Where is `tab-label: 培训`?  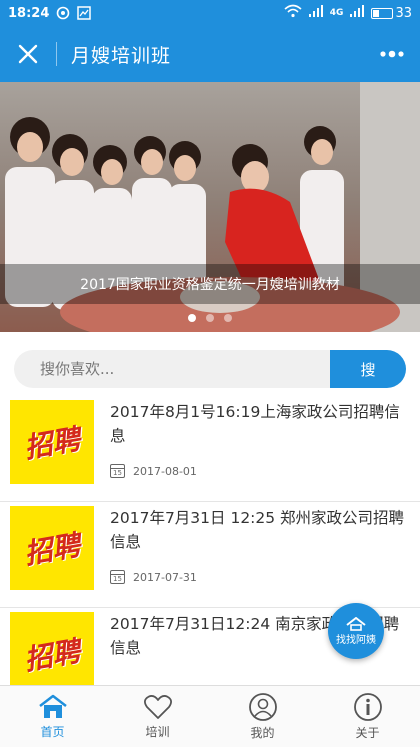
tab-label: 培训 is located at coordinates (157, 731).